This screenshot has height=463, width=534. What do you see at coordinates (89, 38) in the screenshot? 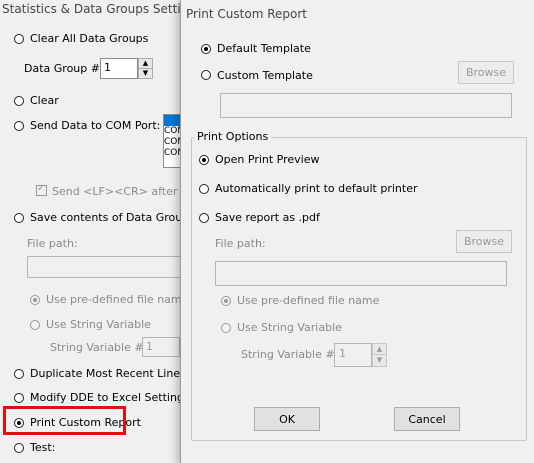
I see `clear-all-label: Clear All Data Groups` at bounding box center [89, 38].